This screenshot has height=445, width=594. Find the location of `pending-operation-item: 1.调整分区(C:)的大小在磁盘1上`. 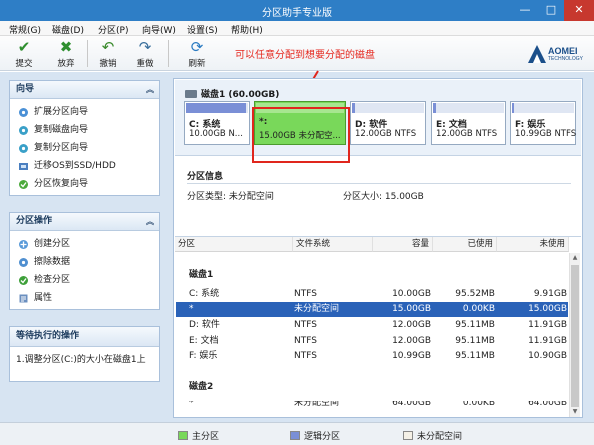

pending-operation-item: 1.调整分区(C:)的大小在磁盘1上 is located at coordinates (87, 360).